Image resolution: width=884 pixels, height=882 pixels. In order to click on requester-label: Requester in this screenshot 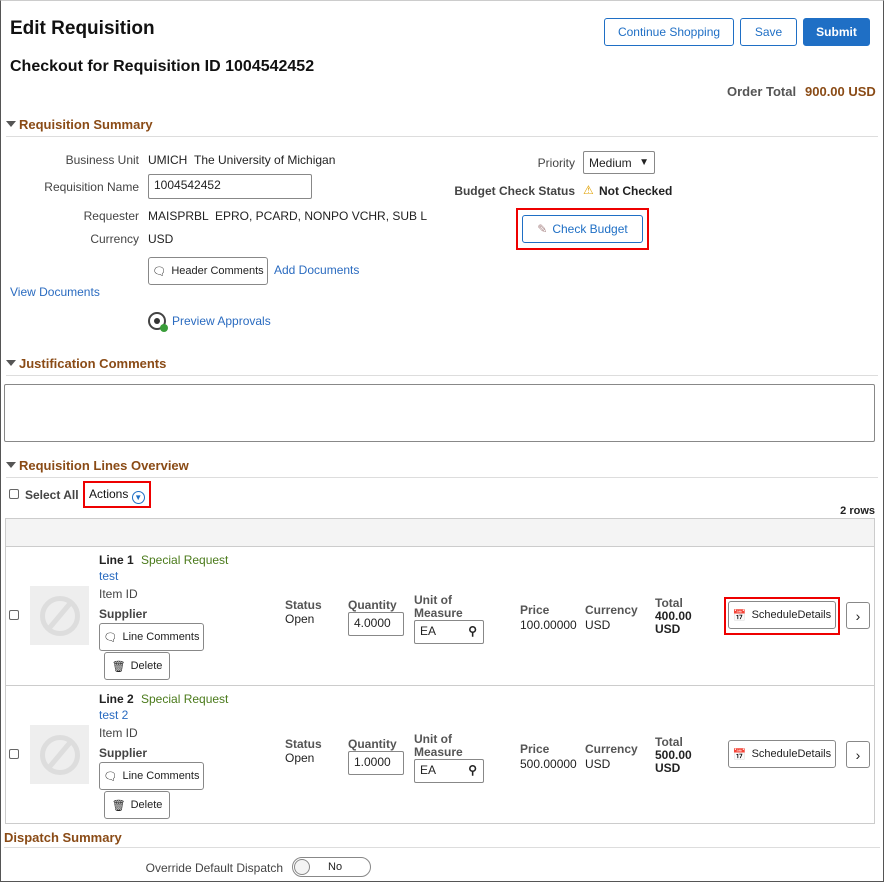, I will do `click(111, 216)`.